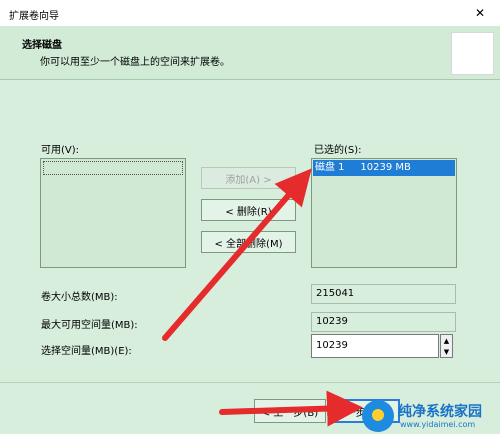 Image resolution: width=500 pixels, height=434 pixels. Describe the element at coordinates (250, 13) in the screenshot. I see `title-bar: 扩展卷向导 ✕` at that location.